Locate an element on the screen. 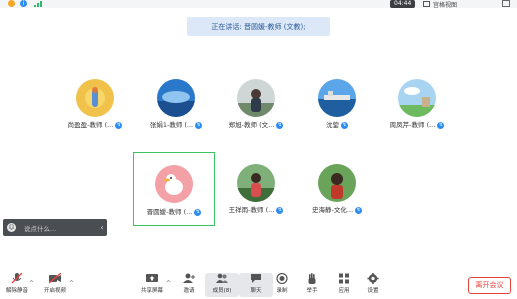 The height and width of the screenshot is (299, 517). shield-icon is located at coordinates (11, 3).